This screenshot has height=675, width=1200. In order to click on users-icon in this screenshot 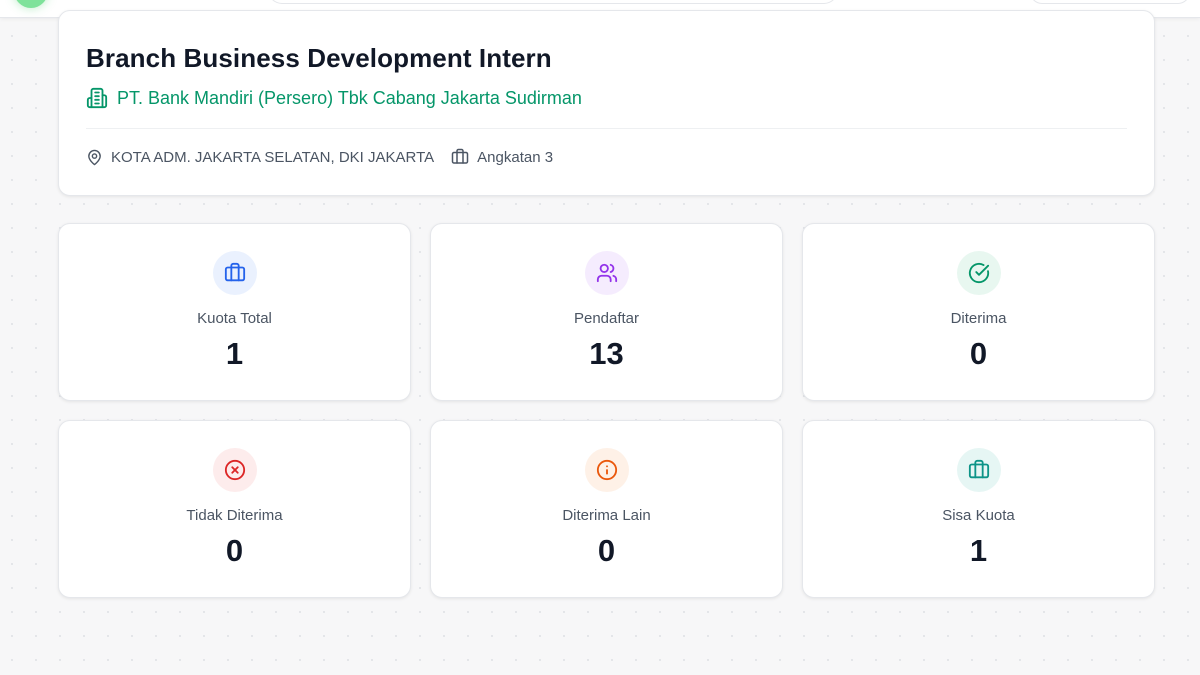, I will do `click(607, 273)`.